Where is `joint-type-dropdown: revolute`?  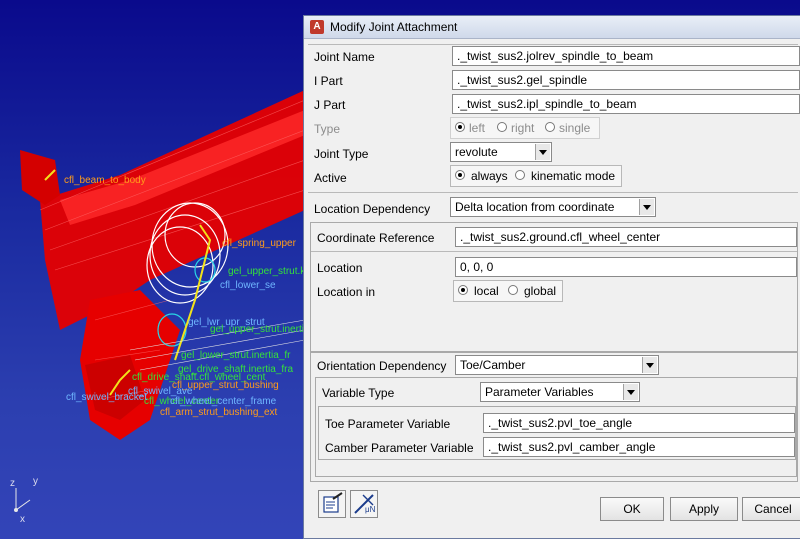
joint-type-dropdown: revolute is located at coordinates (501, 152).